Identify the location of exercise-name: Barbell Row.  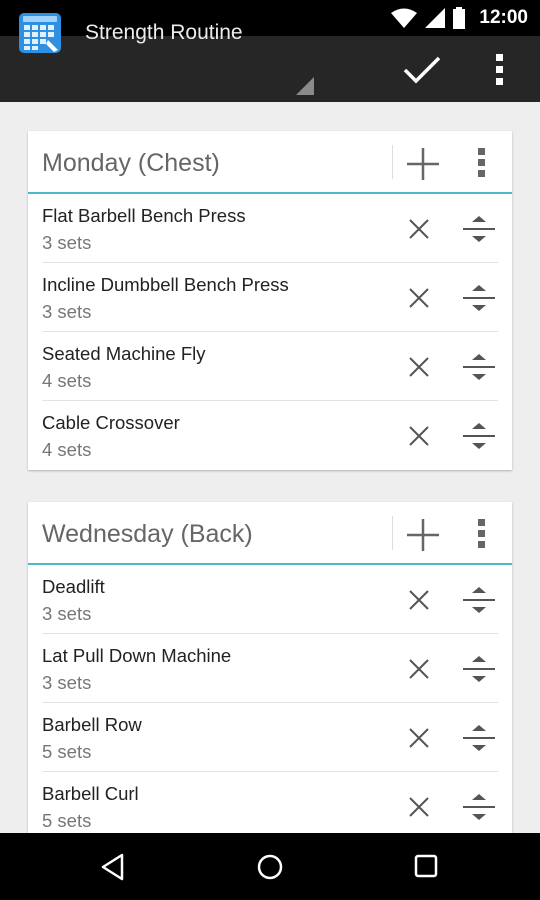
(92, 724).